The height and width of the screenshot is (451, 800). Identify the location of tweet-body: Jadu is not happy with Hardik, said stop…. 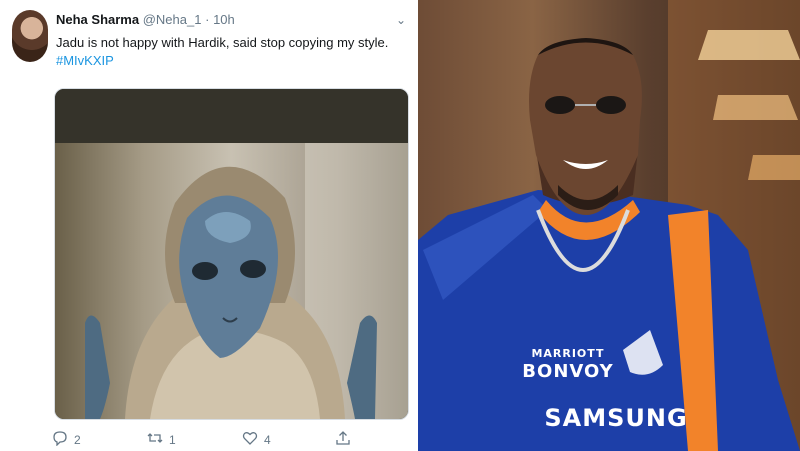
(231, 52).